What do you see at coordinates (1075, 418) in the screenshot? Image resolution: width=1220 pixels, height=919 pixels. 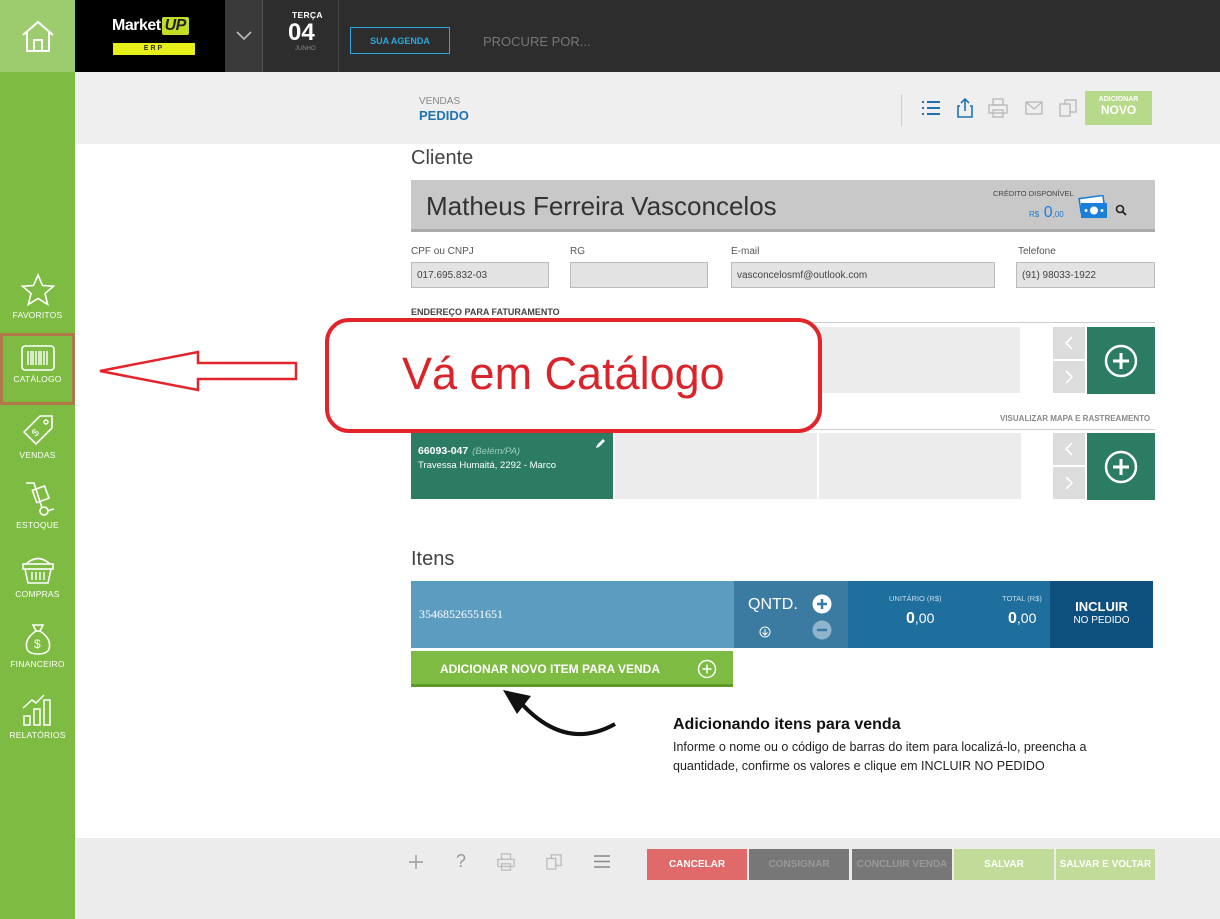 I see `map-tracking-link: VISUALIZAR MAPA E RASTREAMENTO` at bounding box center [1075, 418].